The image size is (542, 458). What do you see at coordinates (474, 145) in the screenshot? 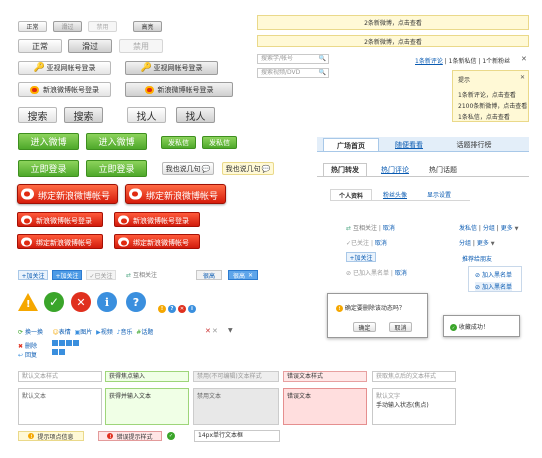
I see `tab-topic-rank: 话题排行榜` at bounding box center [474, 145].